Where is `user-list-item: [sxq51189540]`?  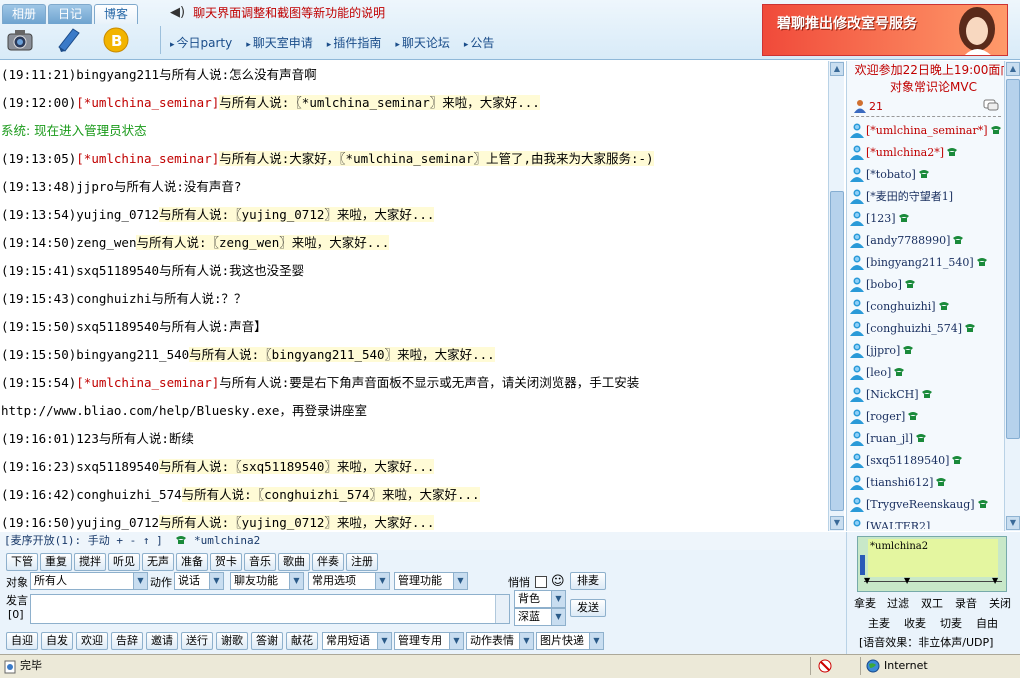 user-list-item: [sxq51189540] is located at coordinates (925, 460).